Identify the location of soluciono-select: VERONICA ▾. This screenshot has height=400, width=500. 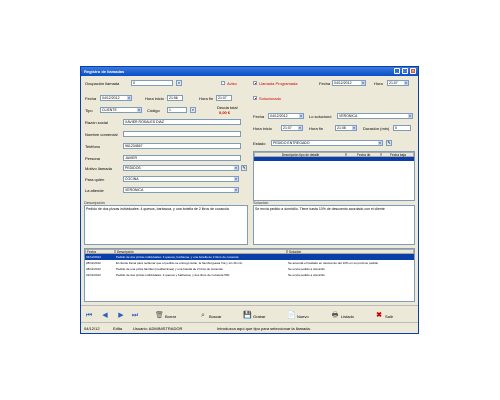
(375, 116).